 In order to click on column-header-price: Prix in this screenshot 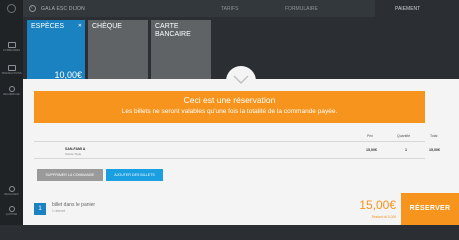, I will do `click(370, 136)`.